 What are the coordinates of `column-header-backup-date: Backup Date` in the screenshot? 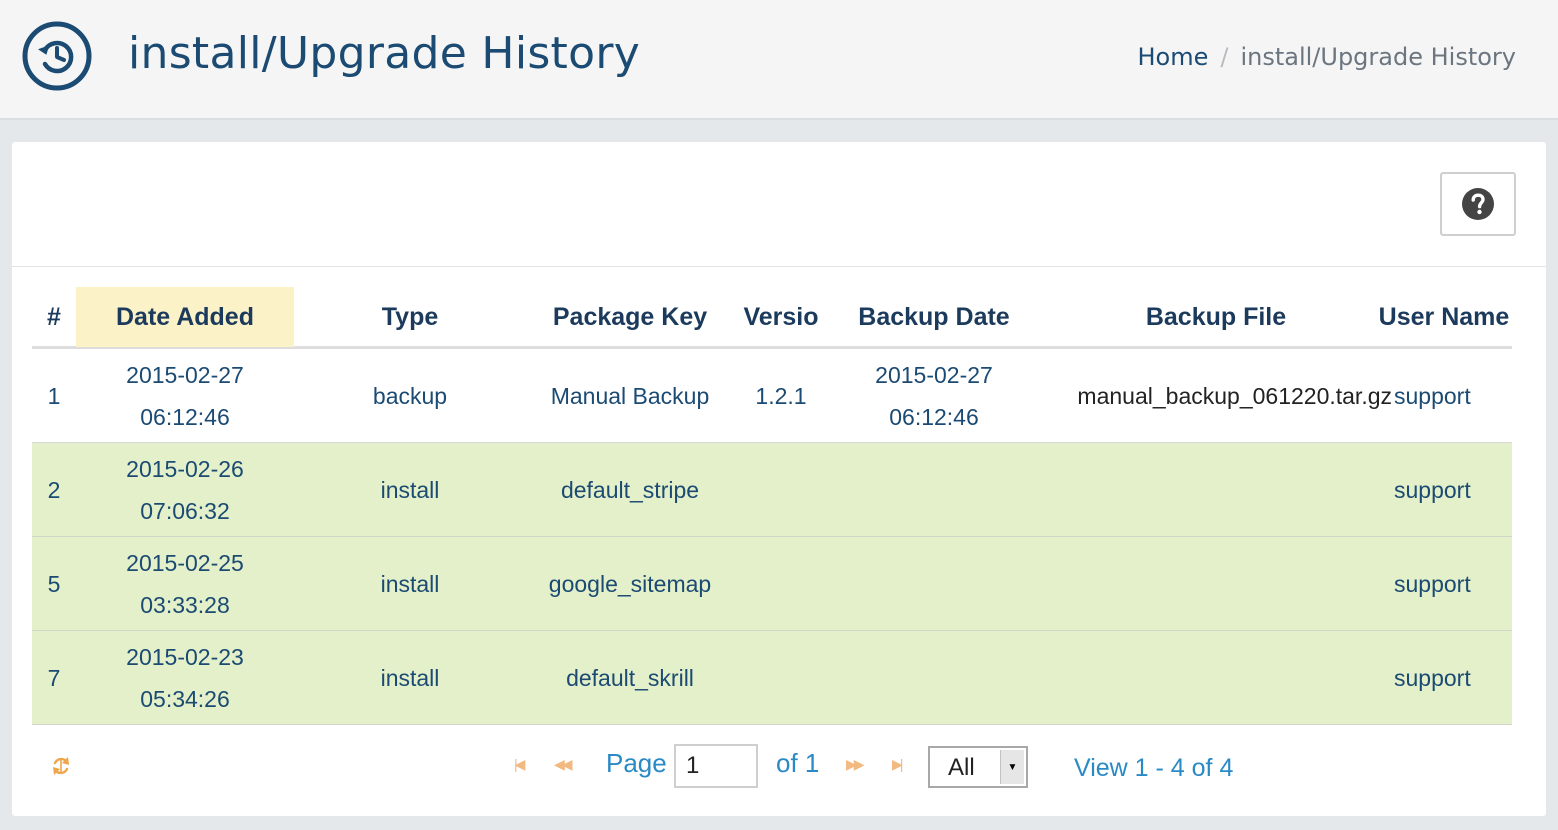 It's located at (934, 317).